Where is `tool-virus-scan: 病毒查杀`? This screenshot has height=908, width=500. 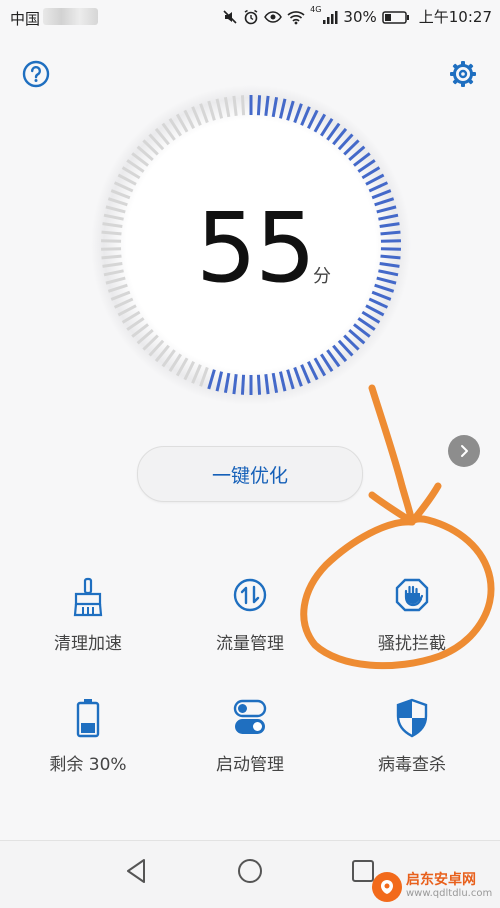
tool-virus-scan: 病毒查杀 is located at coordinates (412, 736).